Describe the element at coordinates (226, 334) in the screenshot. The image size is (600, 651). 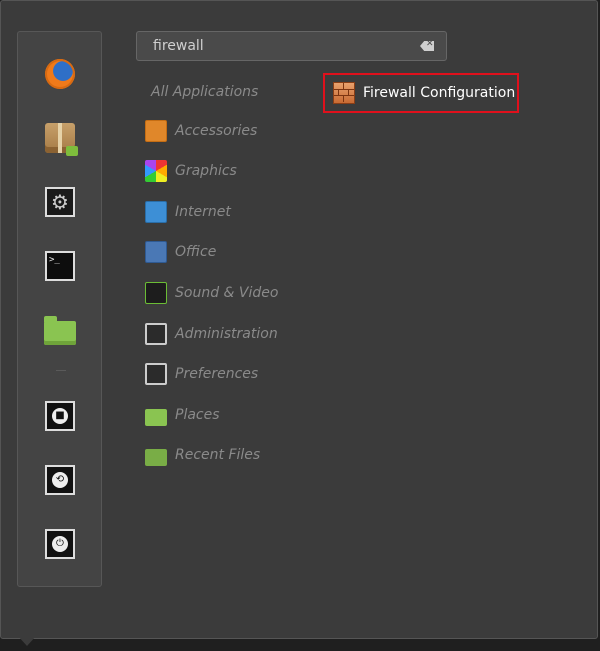
I see `category-label: Administration` at that location.